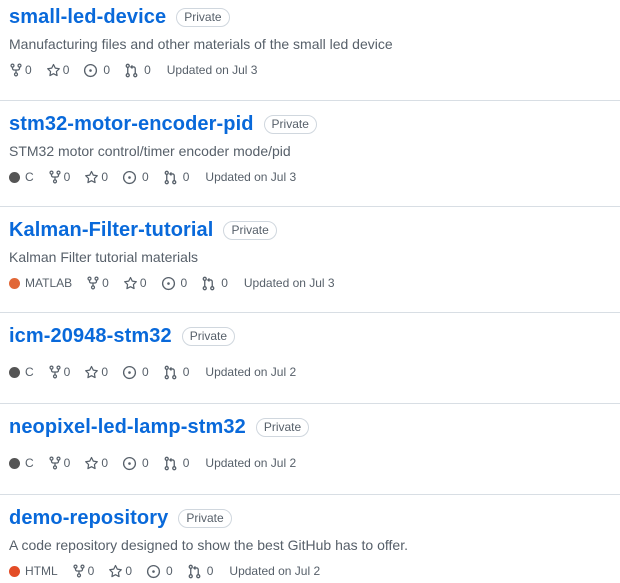 The height and width of the screenshot is (583, 620). I want to click on language-item: MATLAB, so click(40, 283).